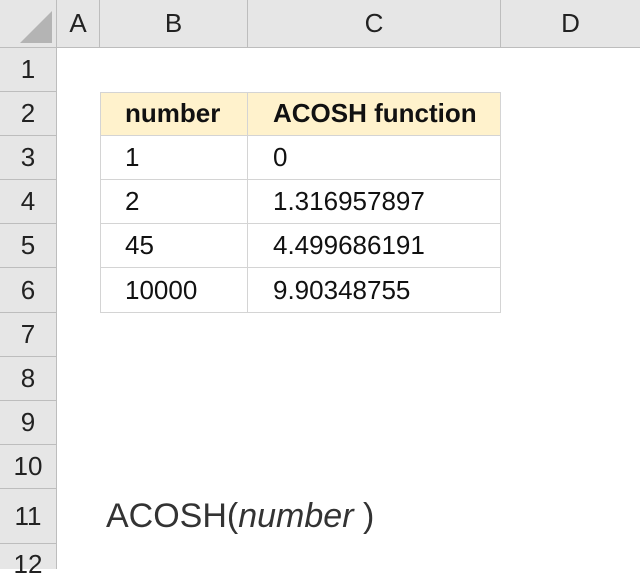 The width and height of the screenshot is (640, 584). What do you see at coordinates (28, 516) in the screenshot?
I see `row-header-11: 11` at bounding box center [28, 516].